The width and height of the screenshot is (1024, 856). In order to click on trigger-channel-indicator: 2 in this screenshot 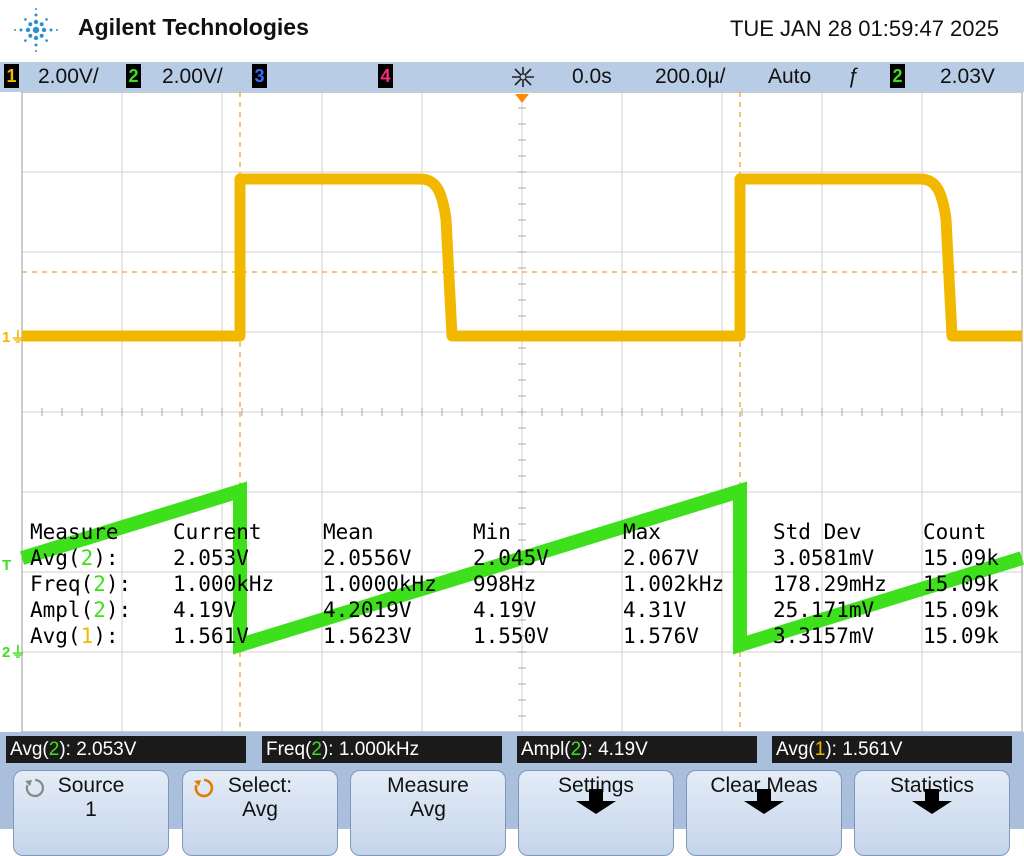, I will do `click(897, 77)`.